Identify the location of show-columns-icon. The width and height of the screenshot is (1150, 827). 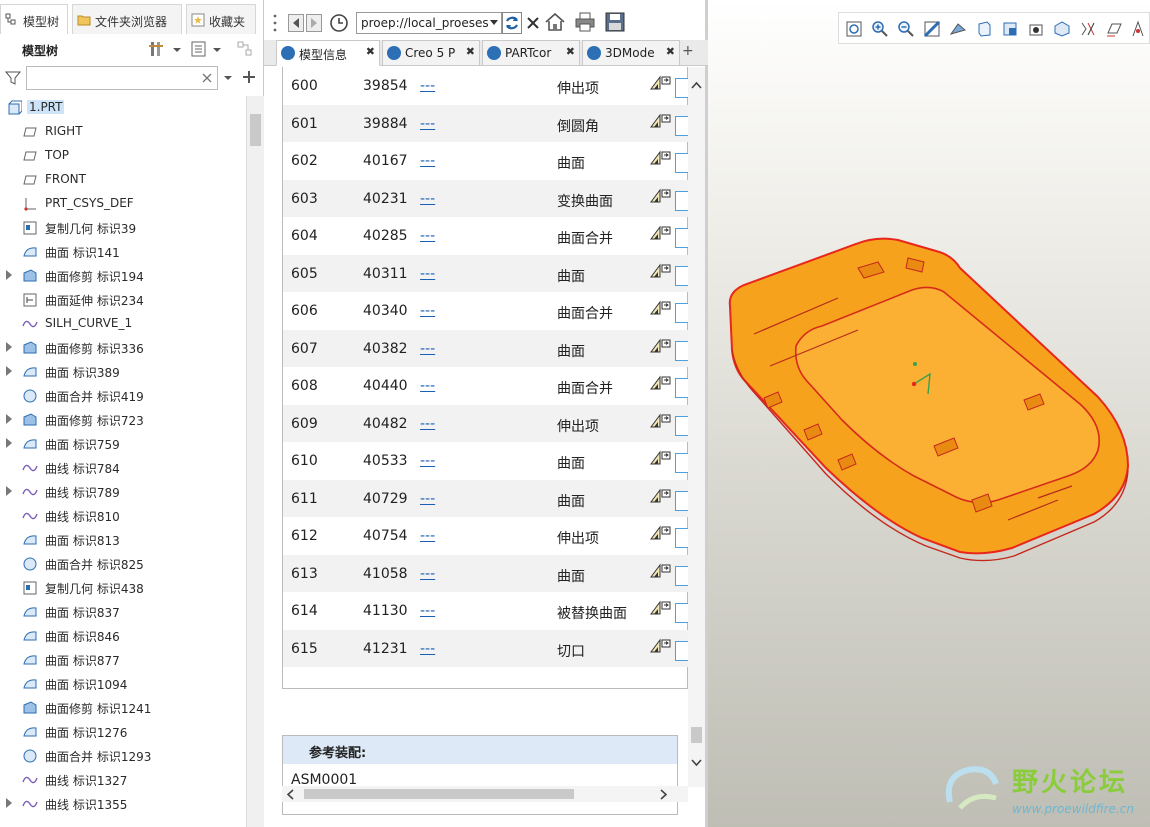
(199, 49).